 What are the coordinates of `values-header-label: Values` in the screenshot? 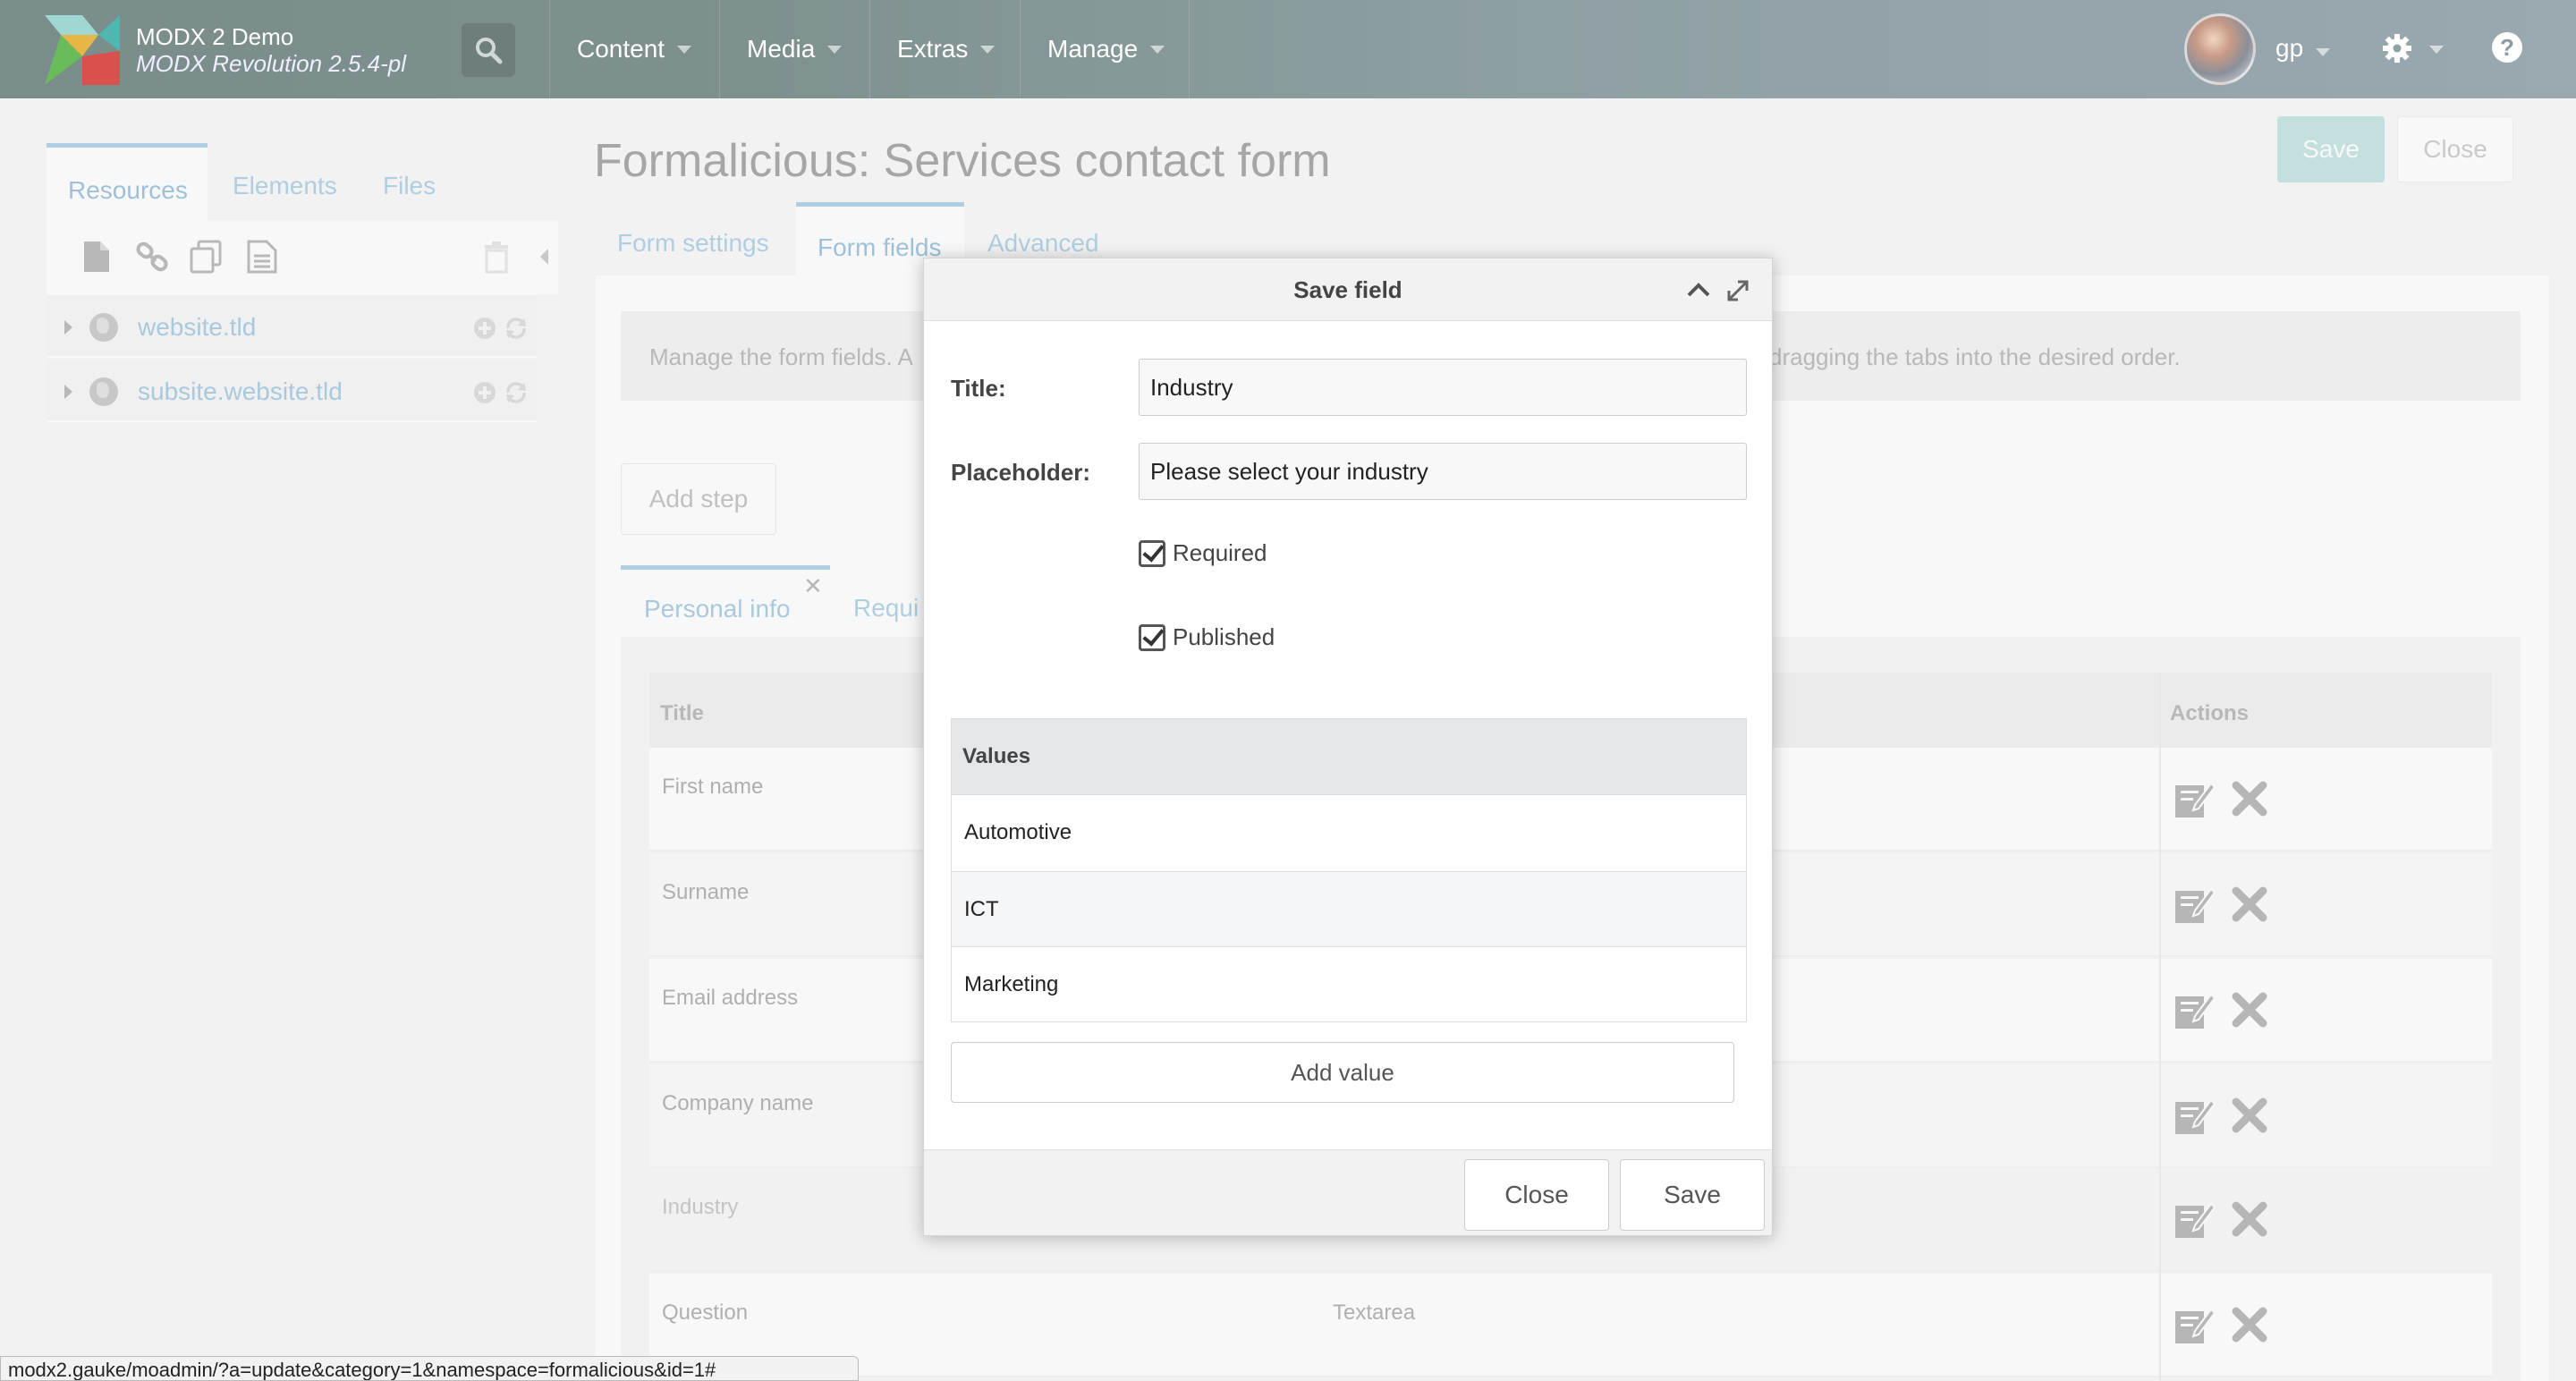 It's located at (996, 756).